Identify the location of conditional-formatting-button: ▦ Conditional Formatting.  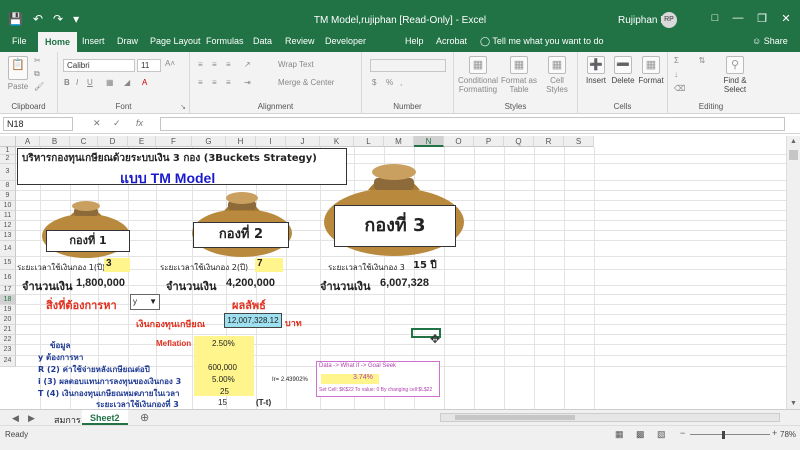
(478, 75).